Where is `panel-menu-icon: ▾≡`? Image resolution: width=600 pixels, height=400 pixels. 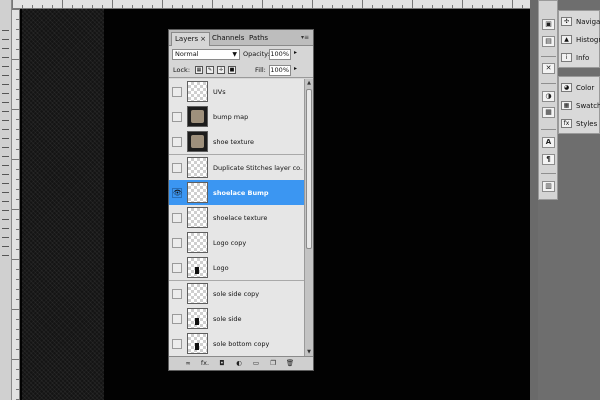 panel-menu-icon: ▾≡ is located at coordinates (305, 37).